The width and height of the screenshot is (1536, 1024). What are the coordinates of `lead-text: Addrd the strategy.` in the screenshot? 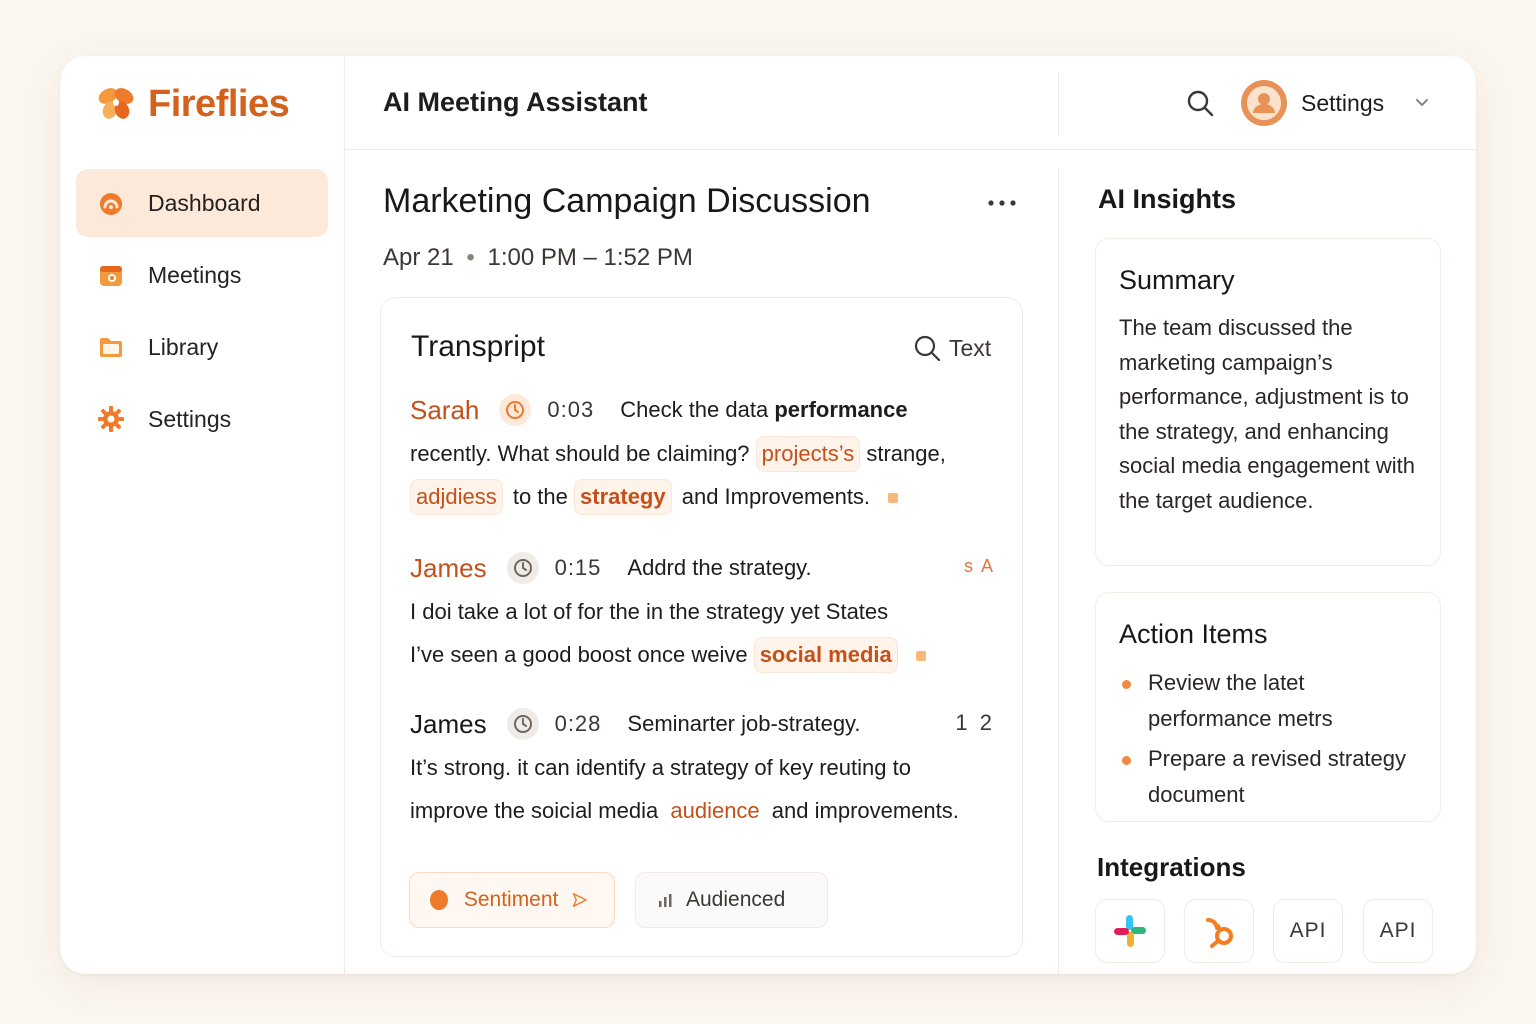 It's located at (719, 567).